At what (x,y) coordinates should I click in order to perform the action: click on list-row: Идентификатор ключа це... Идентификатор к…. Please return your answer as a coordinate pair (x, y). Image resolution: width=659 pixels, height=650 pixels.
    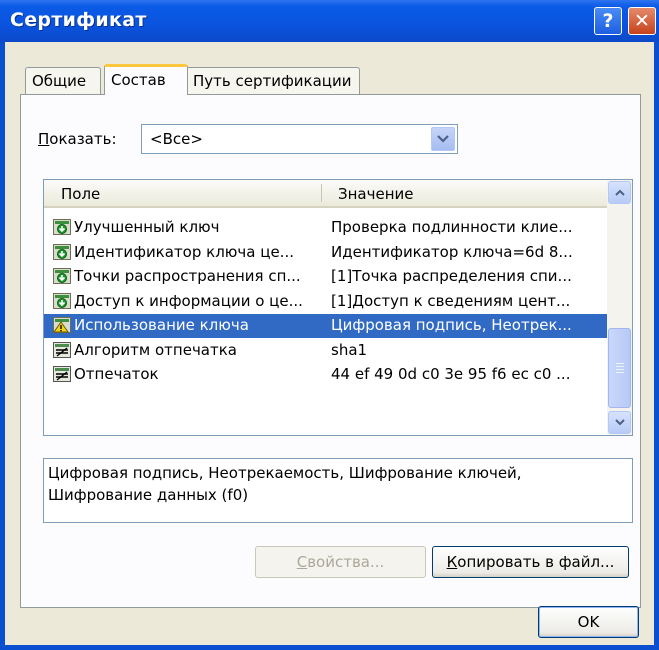
    Looking at the image, I should click on (325, 253).